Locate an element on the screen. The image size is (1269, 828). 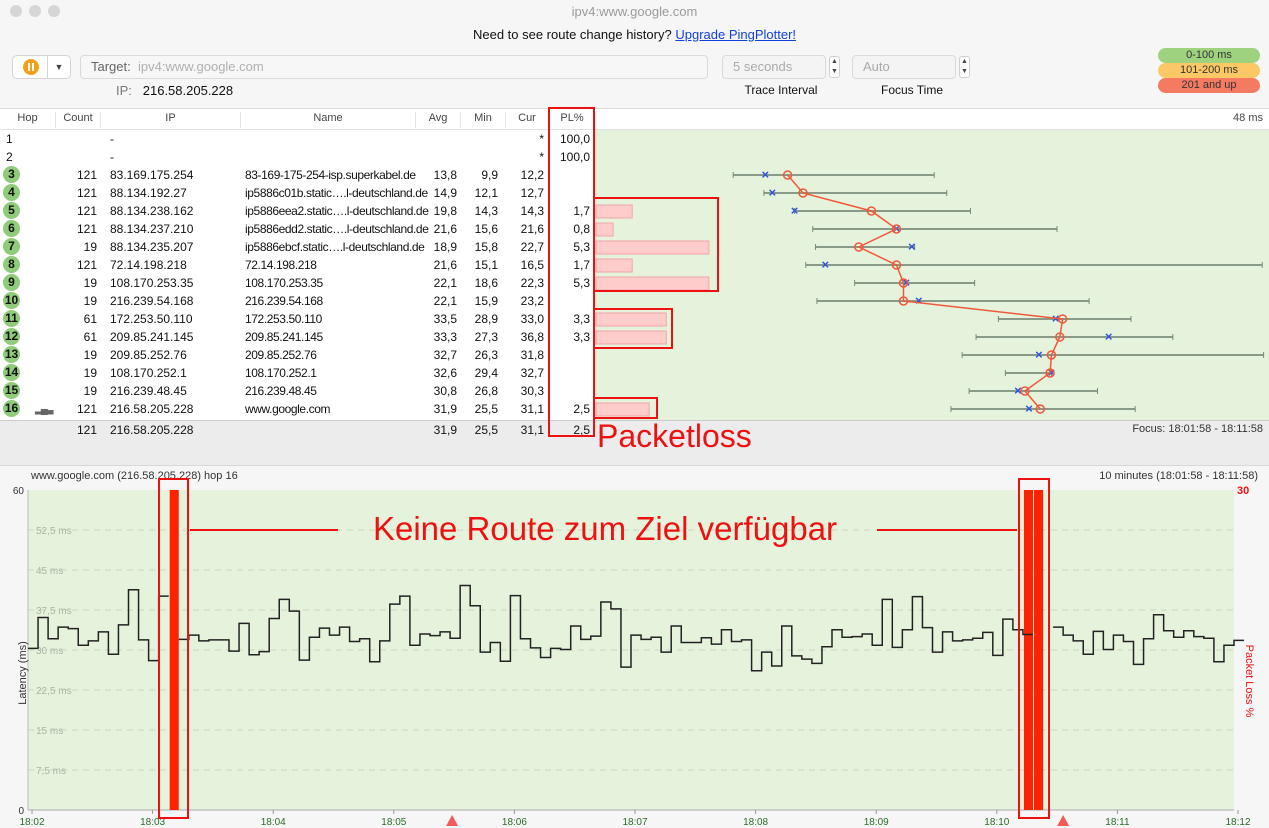
avg-cell: 22,1 is located at coordinates (445, 301).